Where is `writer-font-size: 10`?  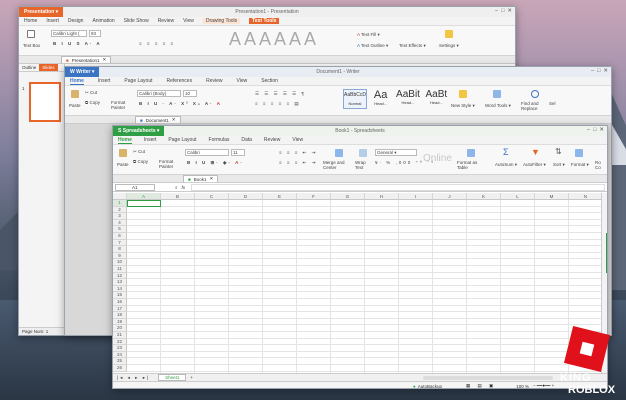
writer-font-size: 10 is located at coordinates (190, 93).